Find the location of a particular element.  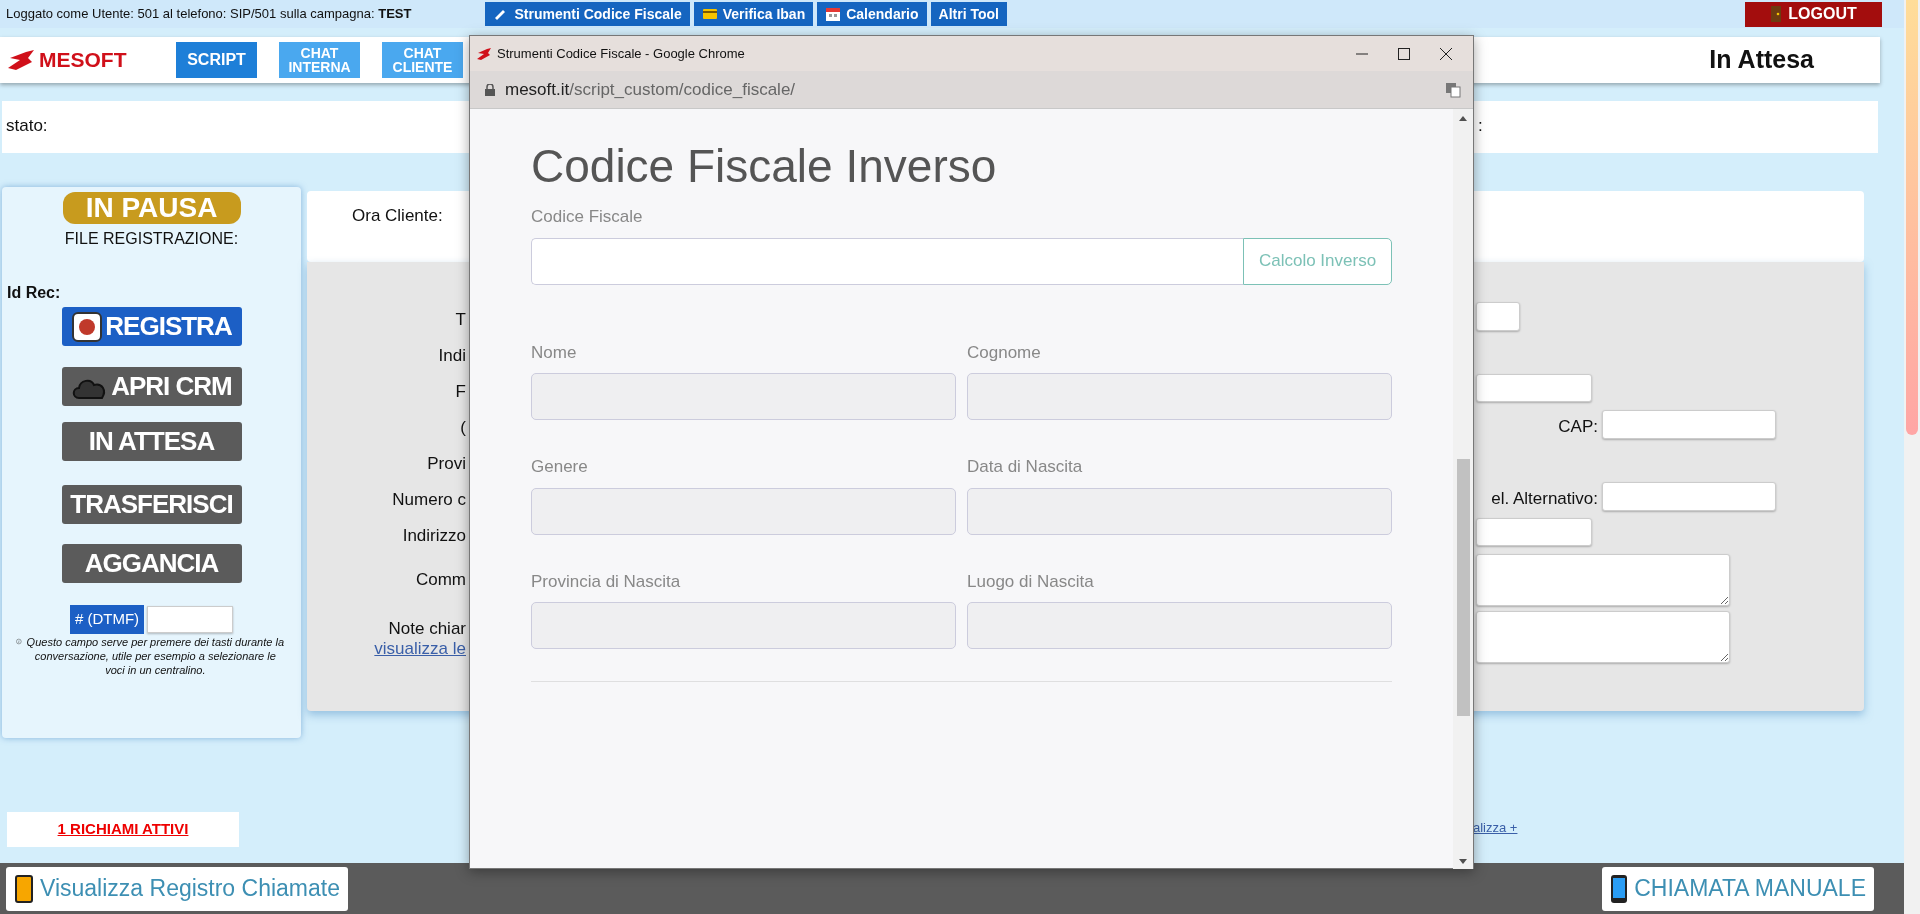

field-label: Luogo di Nascita is located at coordinates (1031, 581).